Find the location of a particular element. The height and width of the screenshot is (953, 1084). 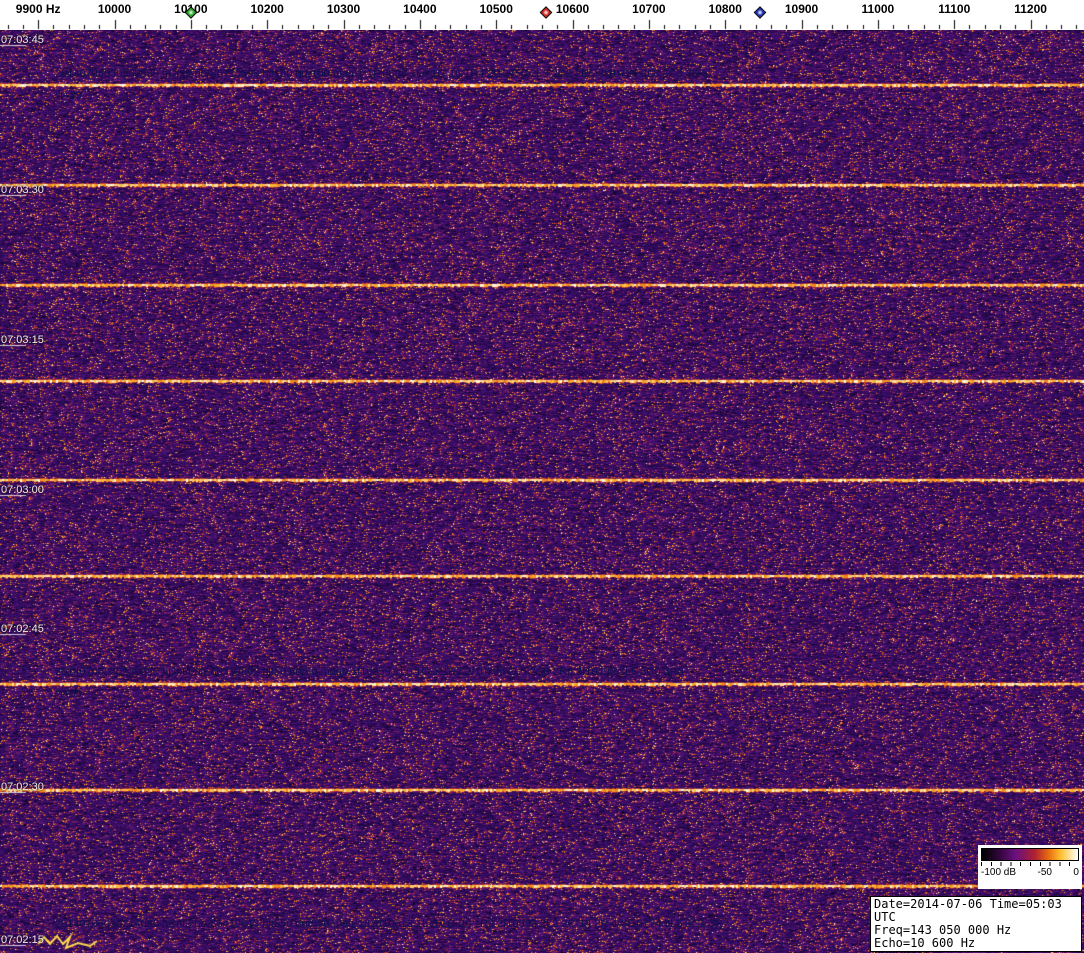

freq-axis-label-10700: 10700 is located at coordinates (649, 9).